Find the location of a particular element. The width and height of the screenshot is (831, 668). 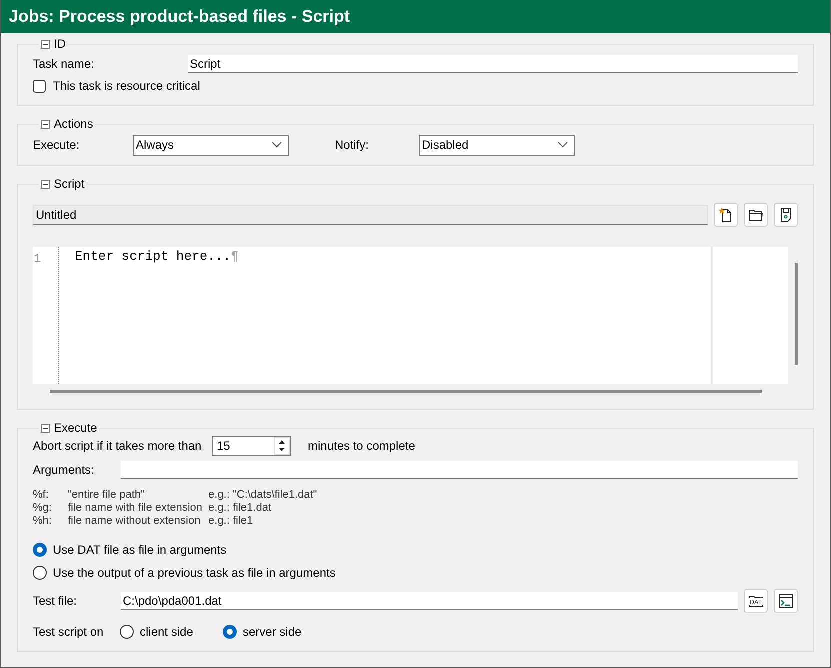

minutes-spin-field: 15 is located at coordinates (251, 446).